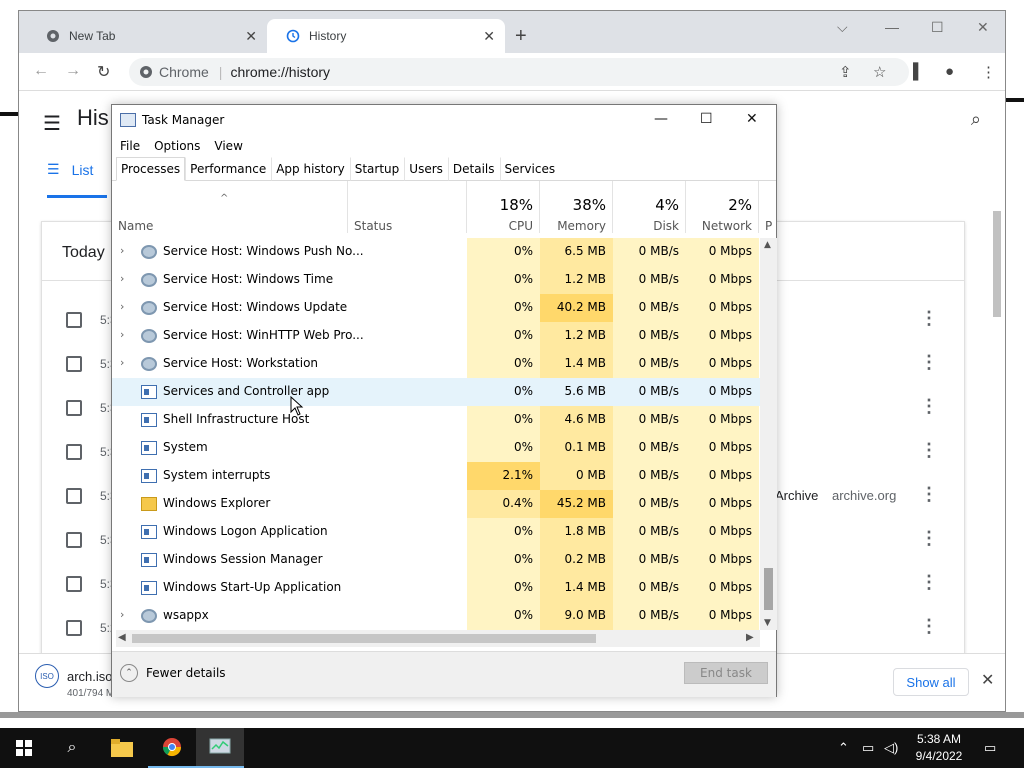  Describe the element at coordinates (768, 434) in the screenshot. I see `process-list-scrollbar: ▲ ▼` at that location.